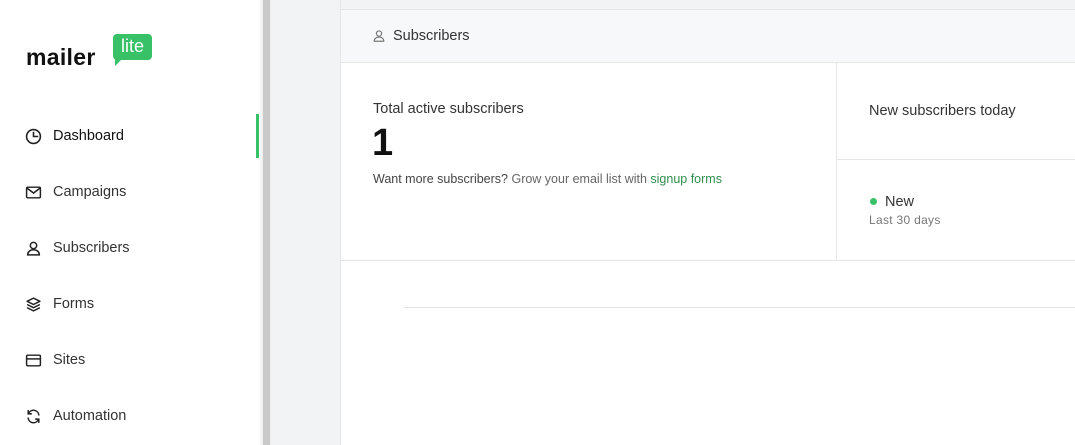  I want to click on new-subscribers-label: New subscribers today, so click(942, 111).